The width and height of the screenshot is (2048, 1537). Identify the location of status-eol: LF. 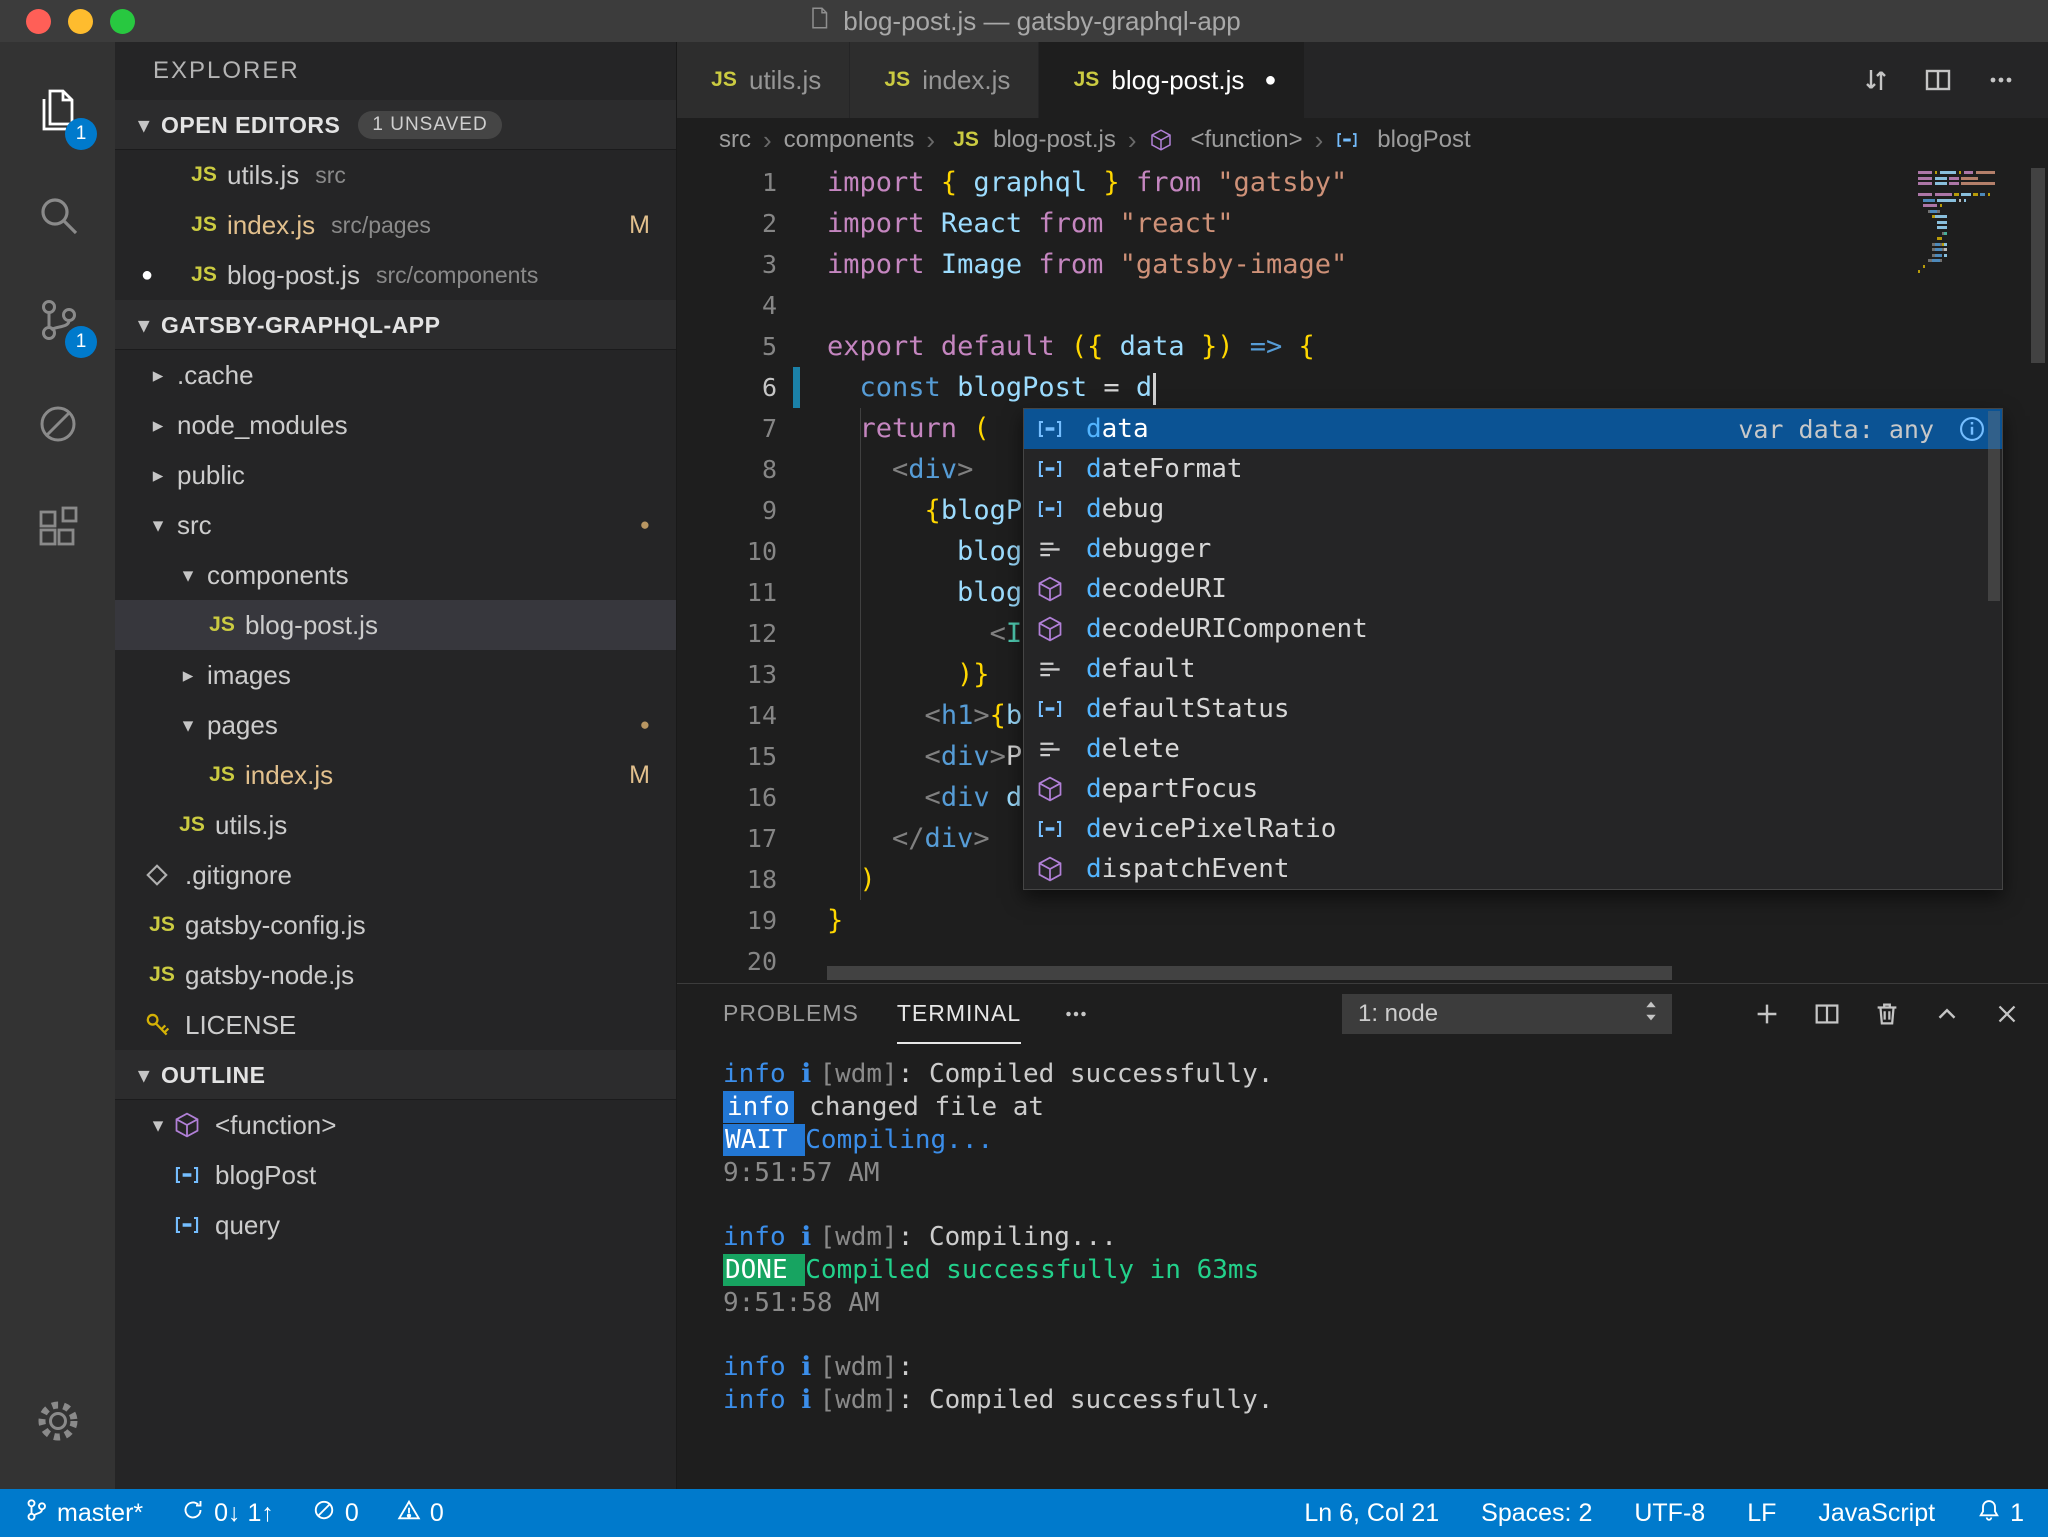
(1761, 1513).